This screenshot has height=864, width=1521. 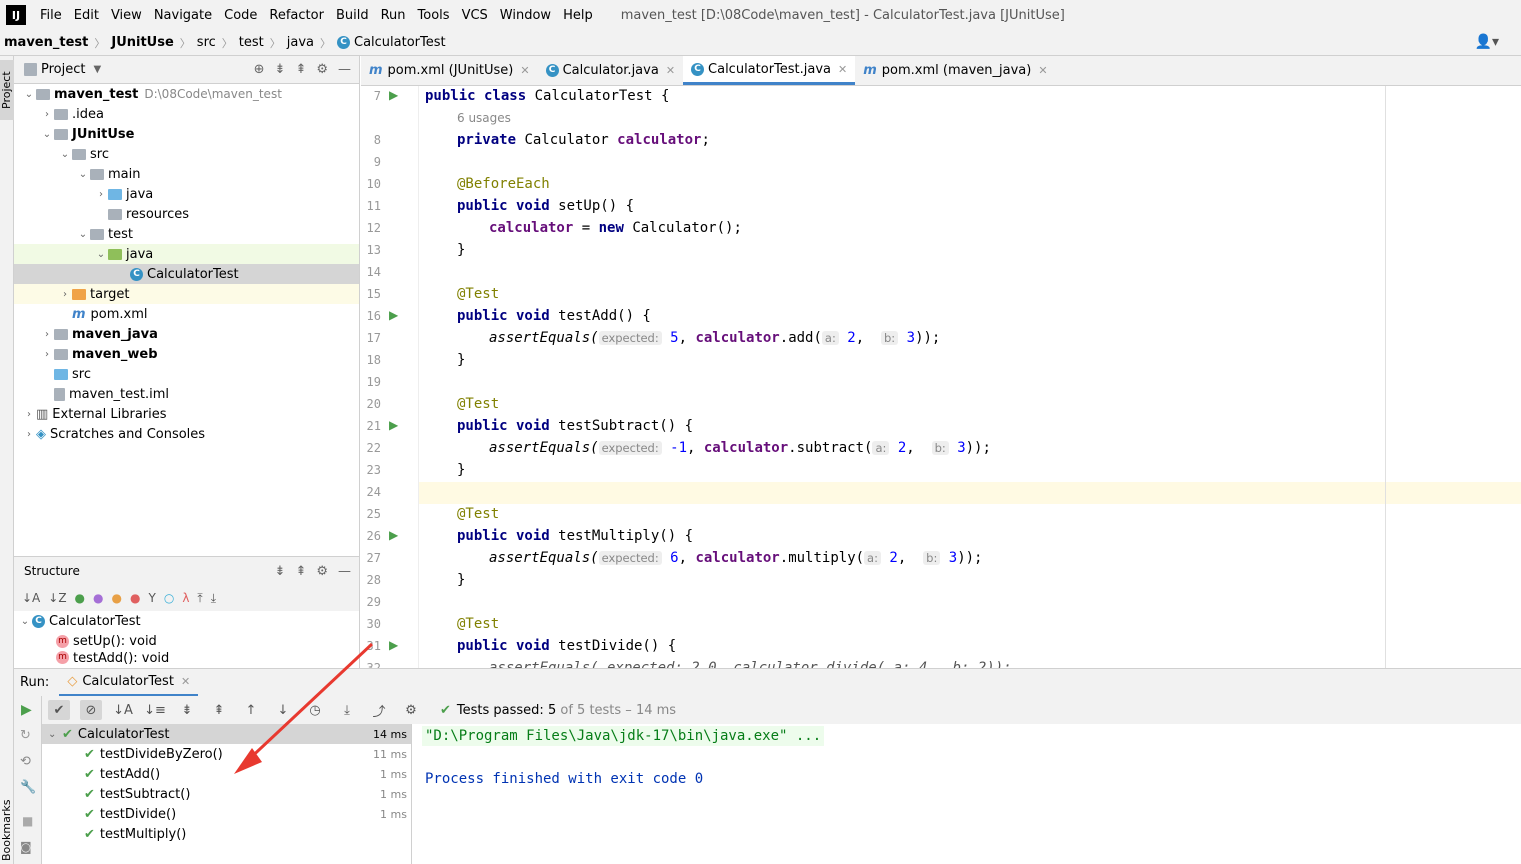 I want to click on tree-item-root-src: src, so click(x=186, y=374).